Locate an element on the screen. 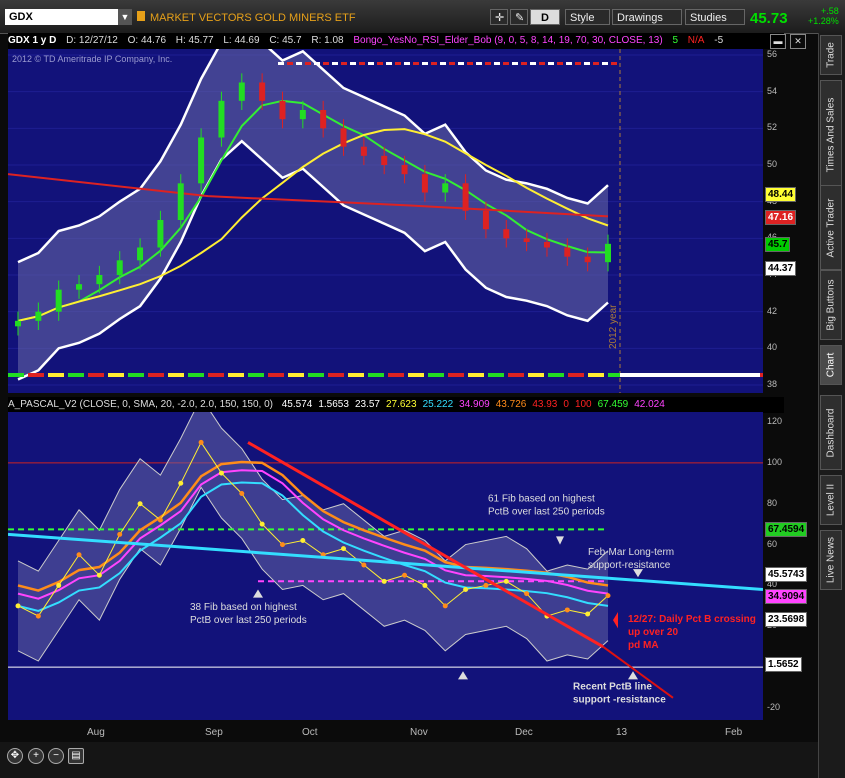 The height and width of the screenshot is (778, 845). price-axis-tick: 52 is located at coordinates (772, 127).